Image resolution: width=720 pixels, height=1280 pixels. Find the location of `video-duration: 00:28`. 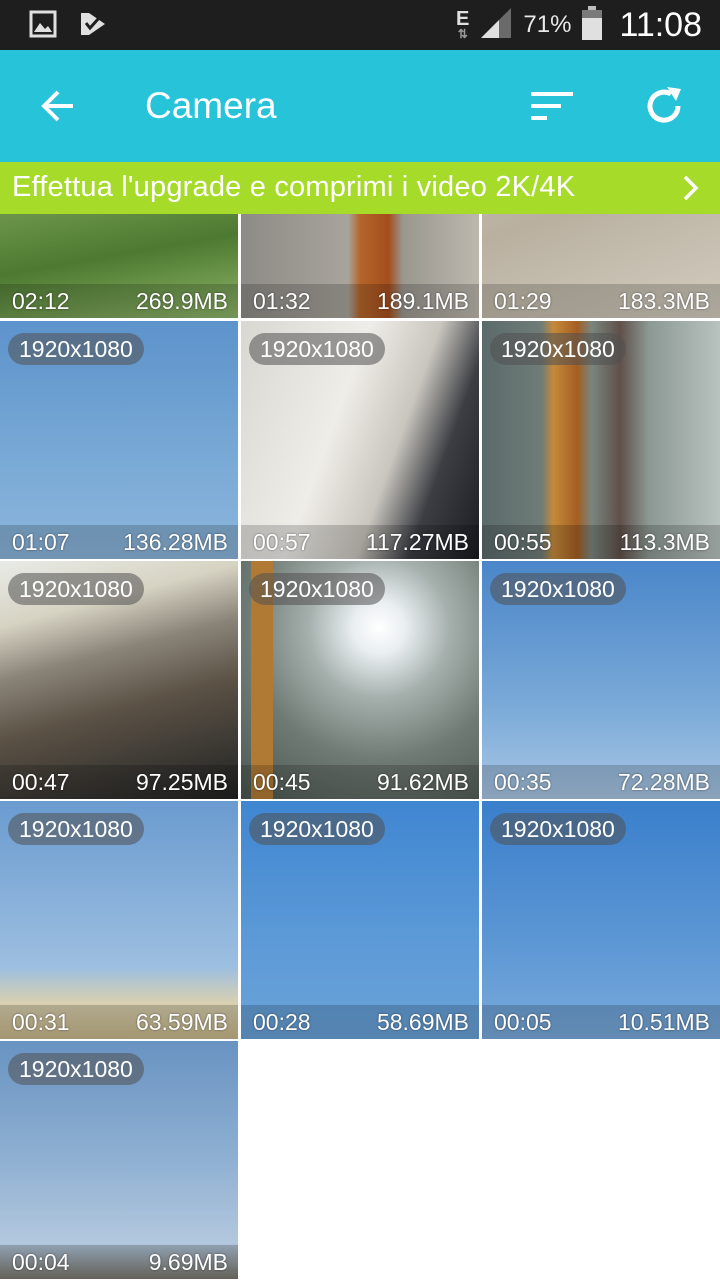

video-duration: 00:28 is located at coordinates (282, 1022).